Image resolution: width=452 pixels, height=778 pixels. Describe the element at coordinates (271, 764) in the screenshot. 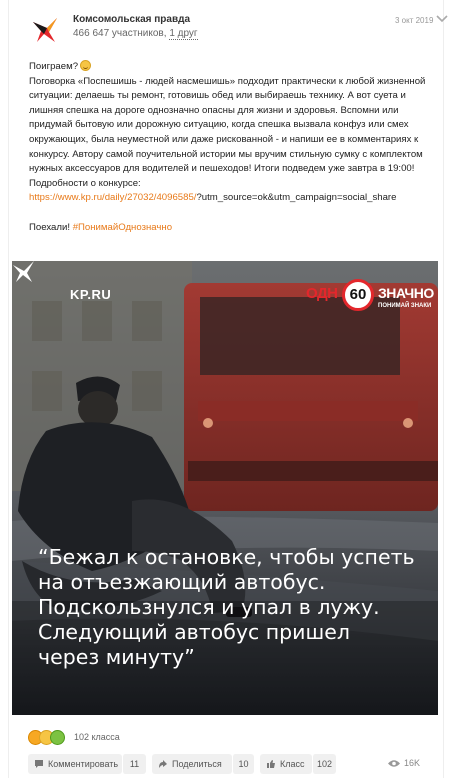

I see `thumbs-up-icon` at that location.